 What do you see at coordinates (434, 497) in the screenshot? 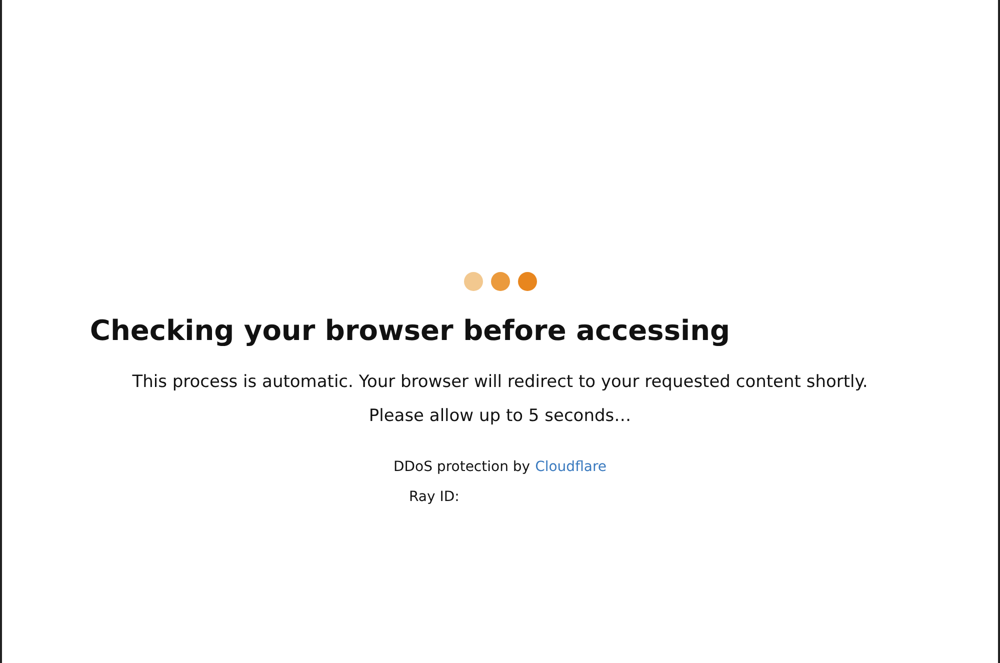
I see `ray-id-label: Ray ID:` at bounding box center [434, 497].